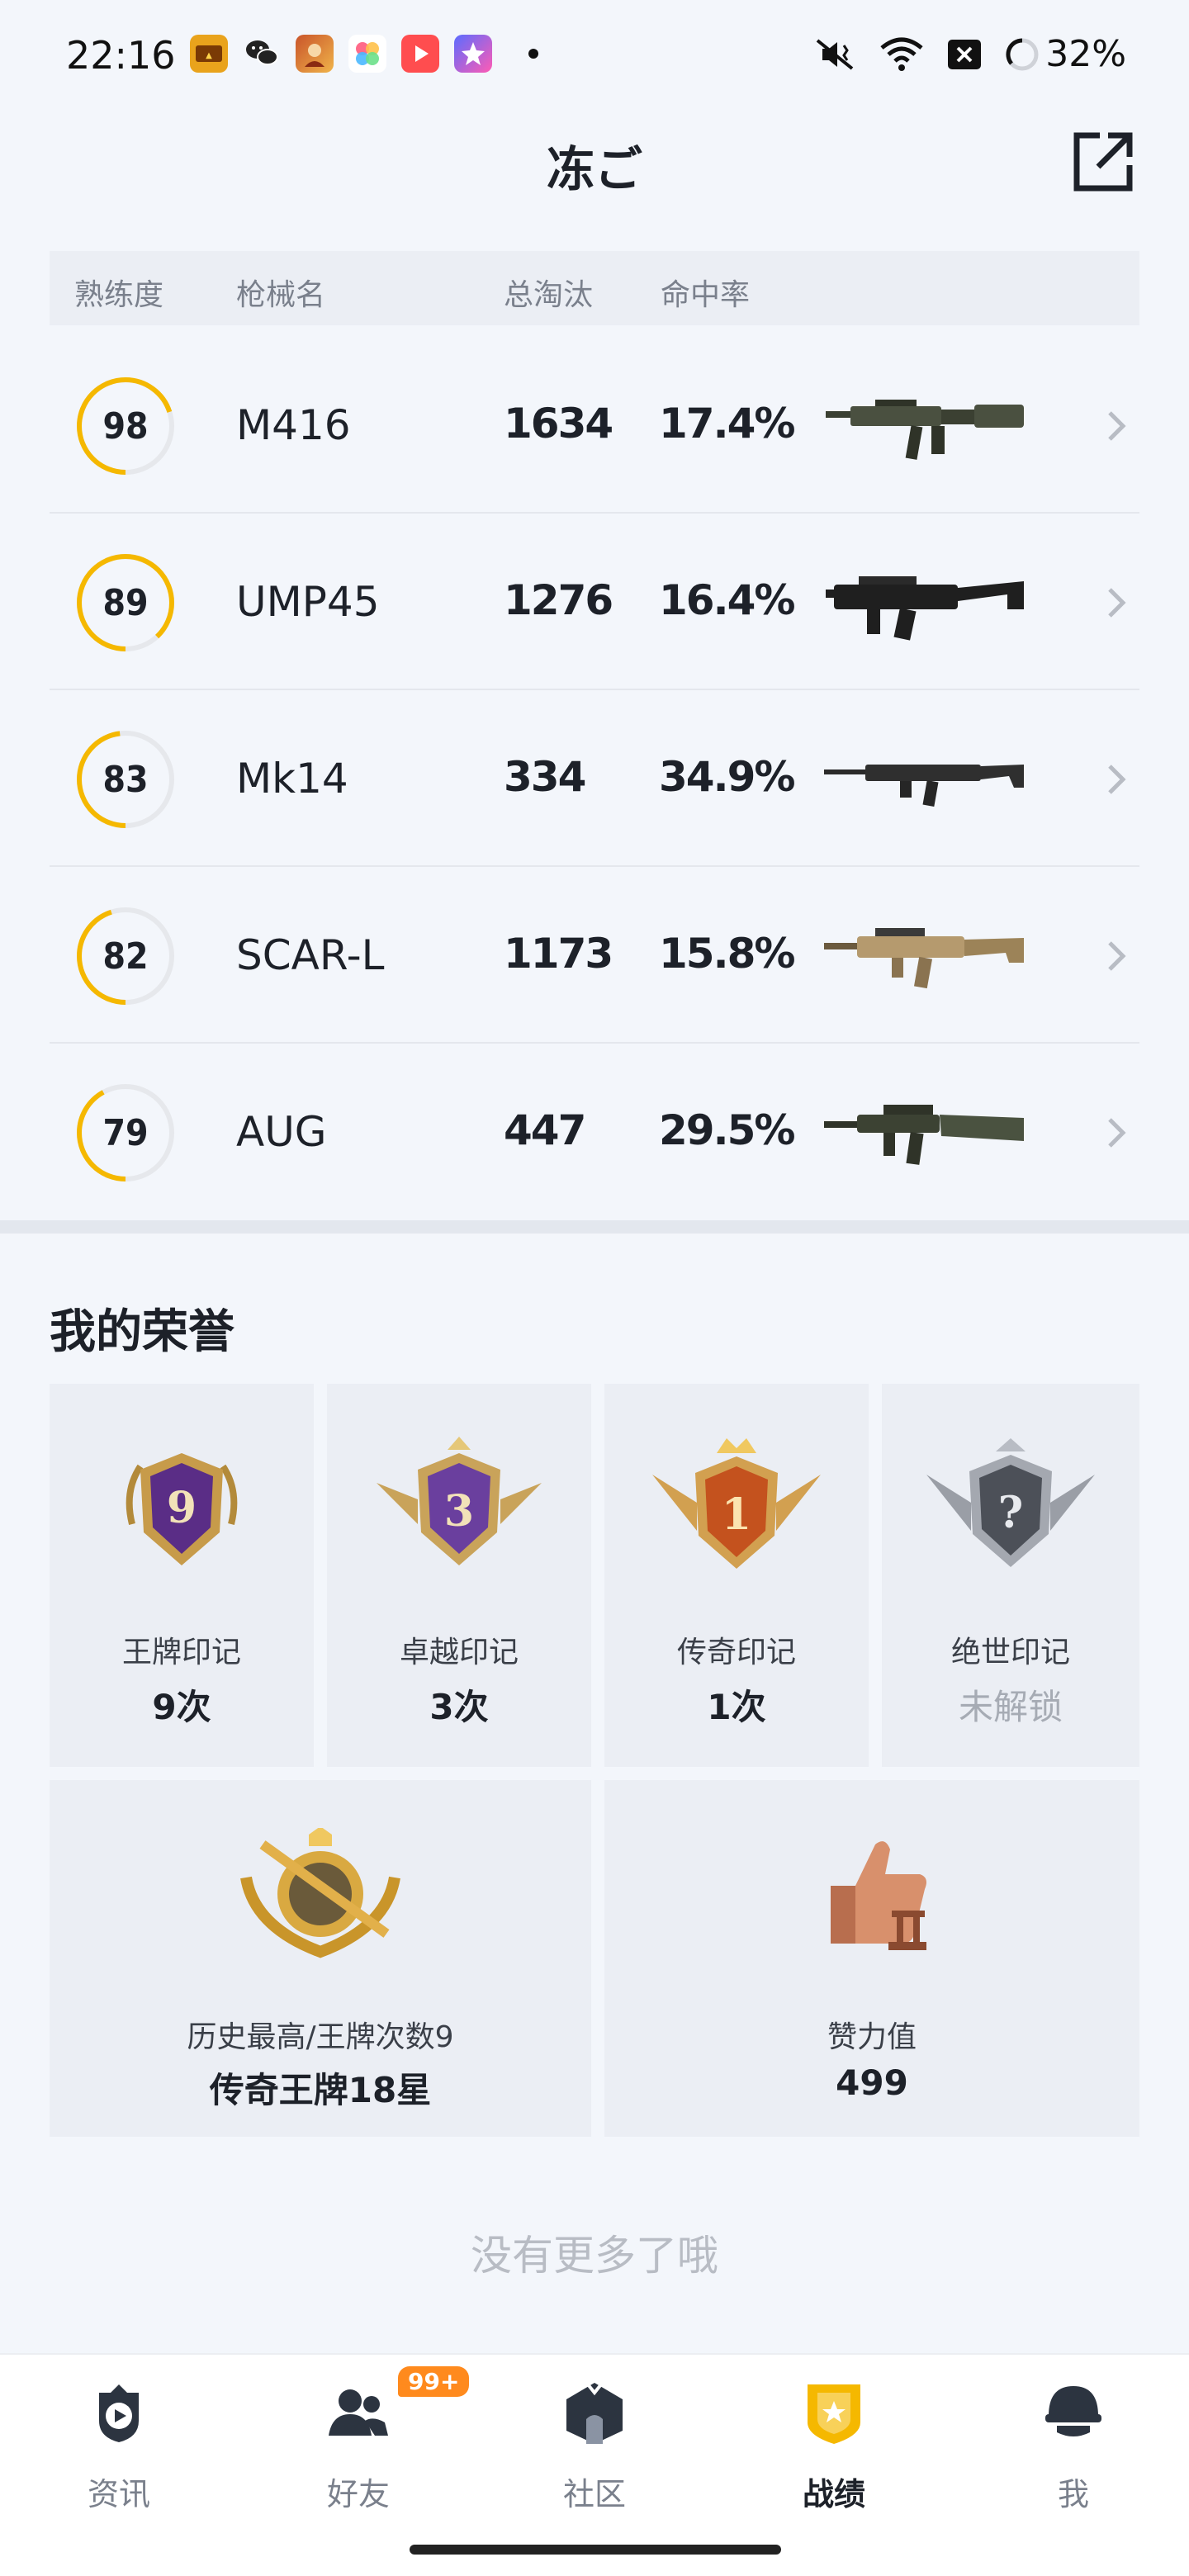  I want to click on weapon-hit-rate: 16.4%, so click(727, 600).